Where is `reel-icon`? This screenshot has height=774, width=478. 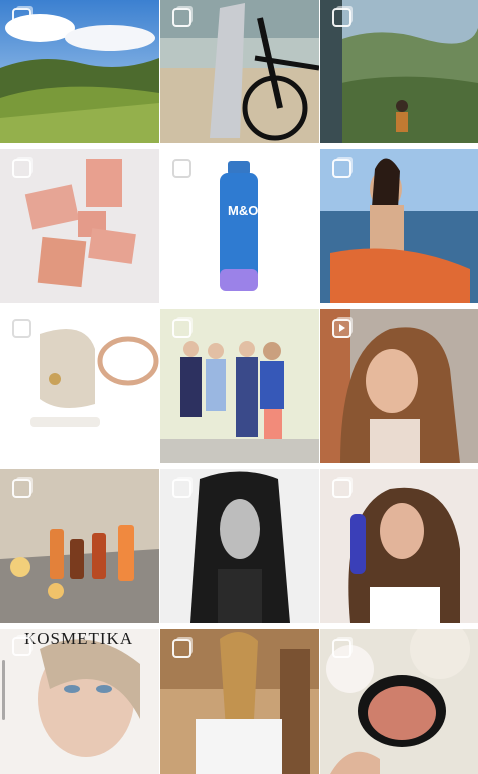 reel-icon is located at coordinates (341, 328).